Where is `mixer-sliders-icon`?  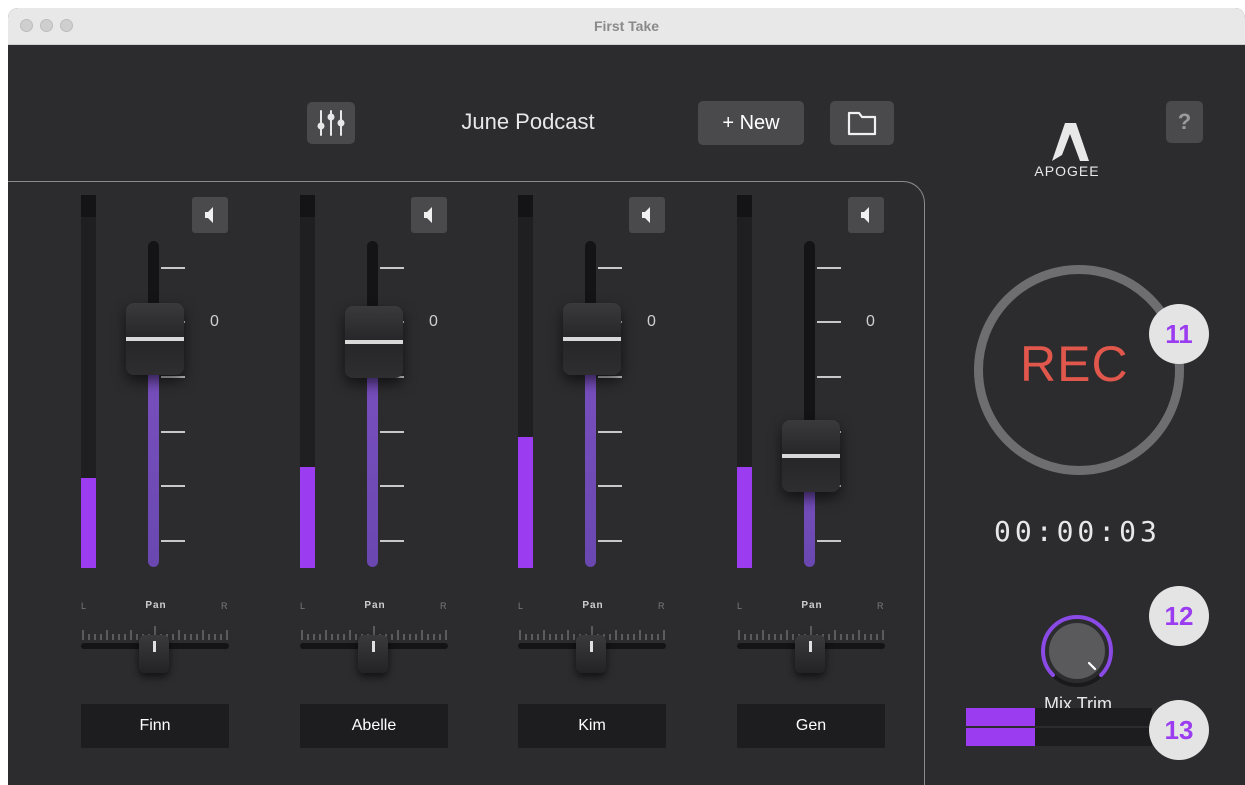 mixer-sliders-icon is located at coordinates (331, 123).